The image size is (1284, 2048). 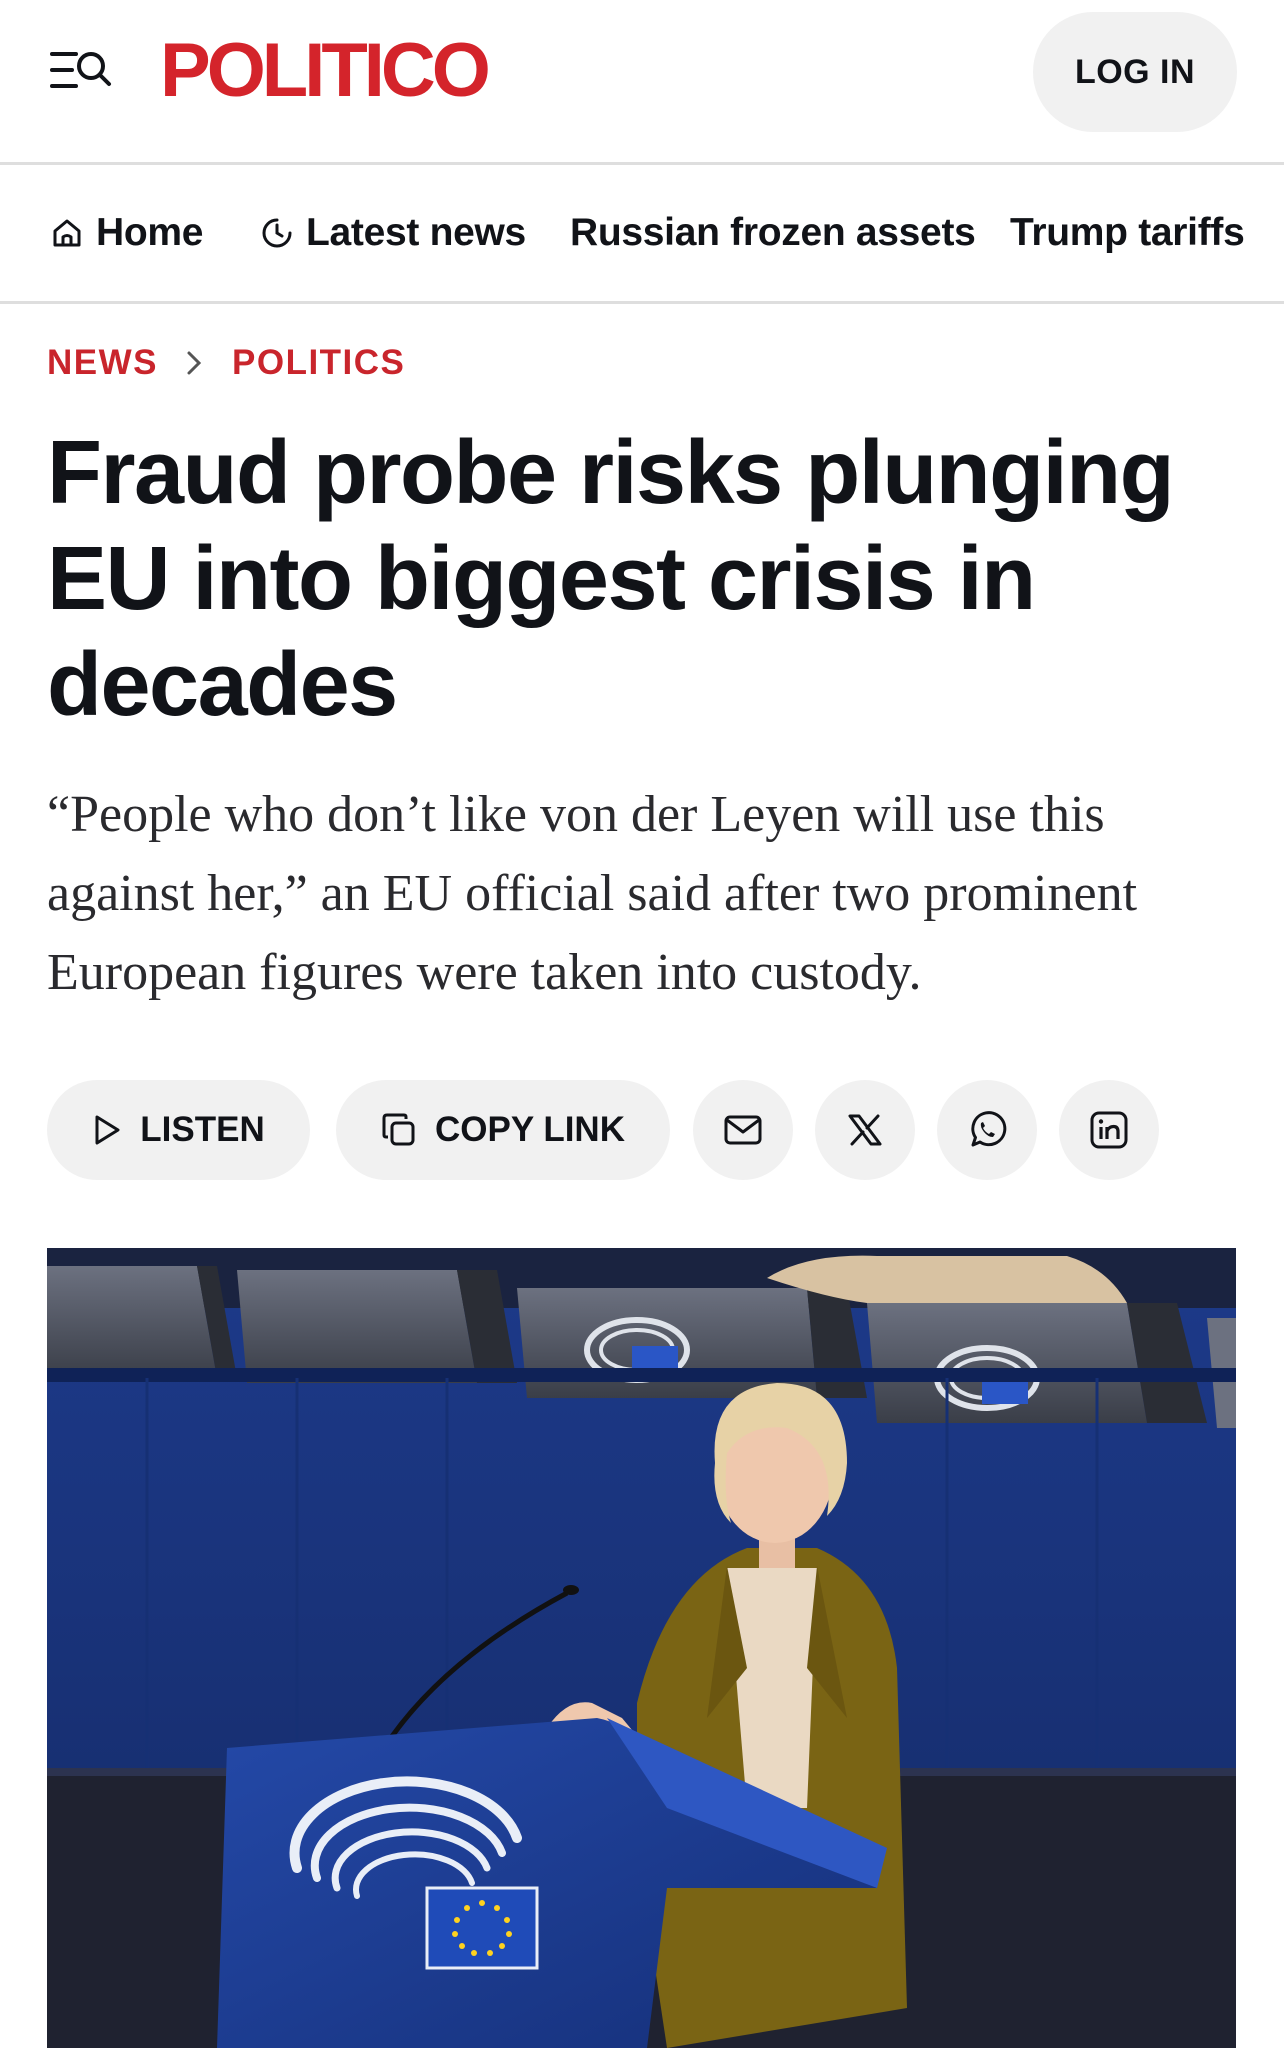 I want to click on copy-link-button: COPY LINK, so click(x=503, y=1130).